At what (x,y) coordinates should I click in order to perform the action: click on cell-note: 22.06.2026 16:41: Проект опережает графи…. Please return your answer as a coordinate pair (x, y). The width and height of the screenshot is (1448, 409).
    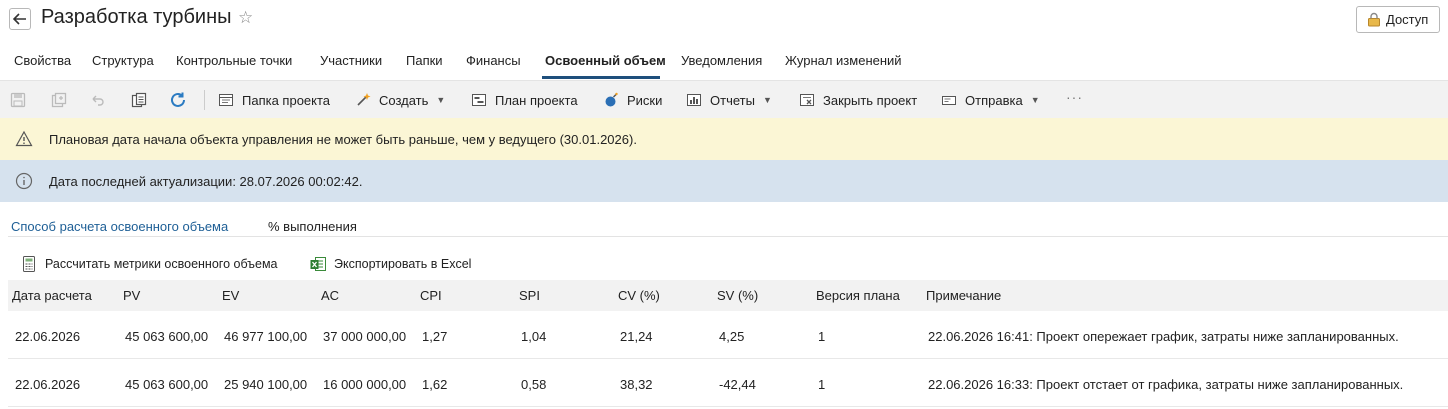
    Looking at the image, I should click on (1163, 336).